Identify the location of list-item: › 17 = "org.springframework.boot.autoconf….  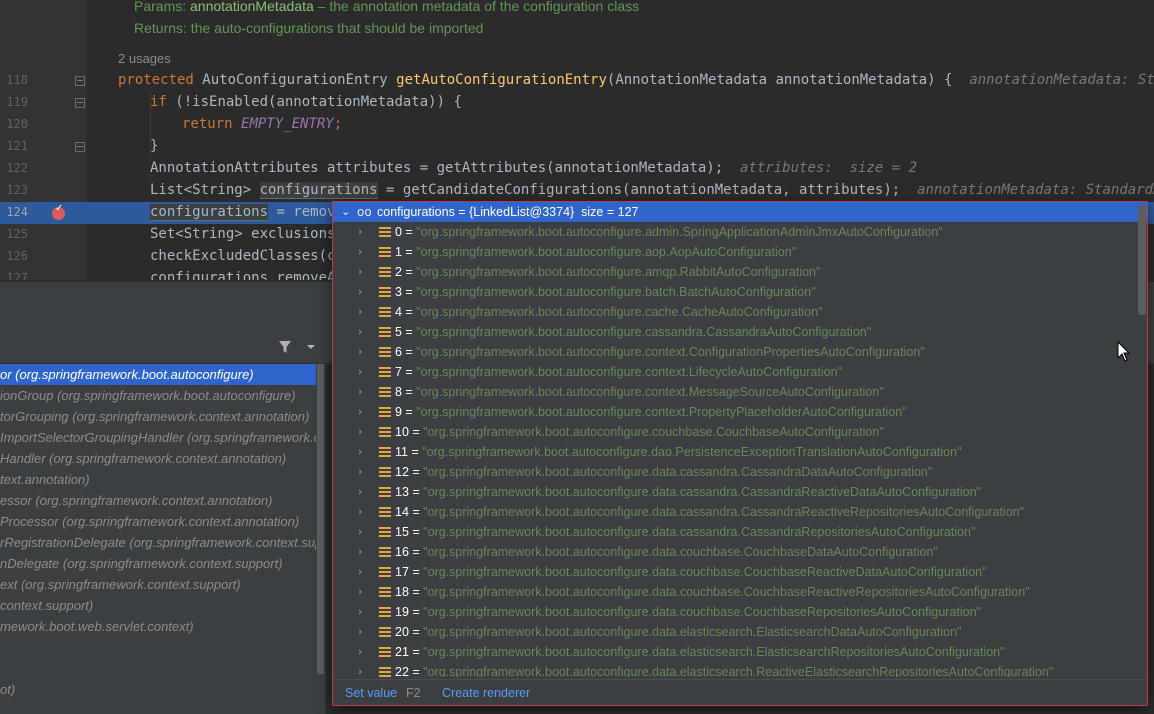
(733, 572).